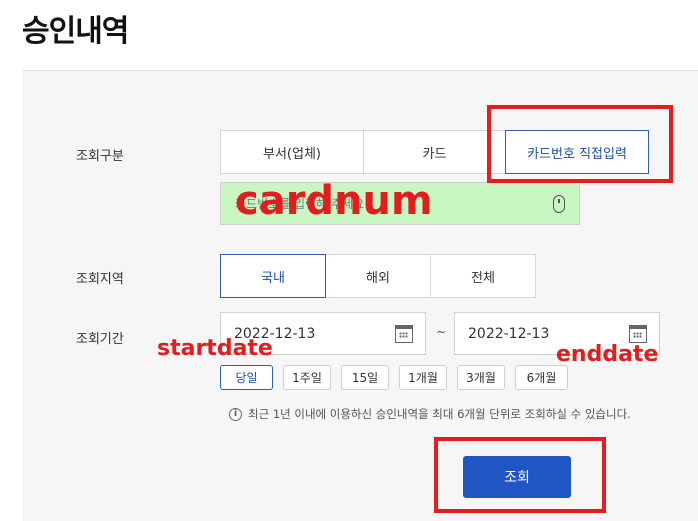 This screenshot has width=698, height=521. Describe the element at coordinates (100, 339) in the screenshot. I see `period-label: 조회기간` at that location.